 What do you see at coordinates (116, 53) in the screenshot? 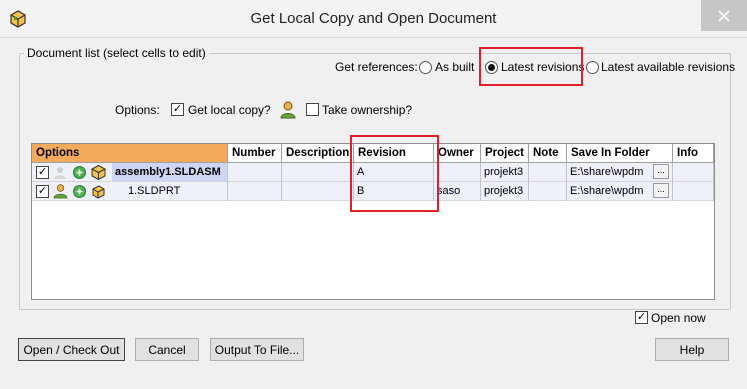
I see `document-list-label: Document list (select cells to edit)` at bounding box center [116, 53].